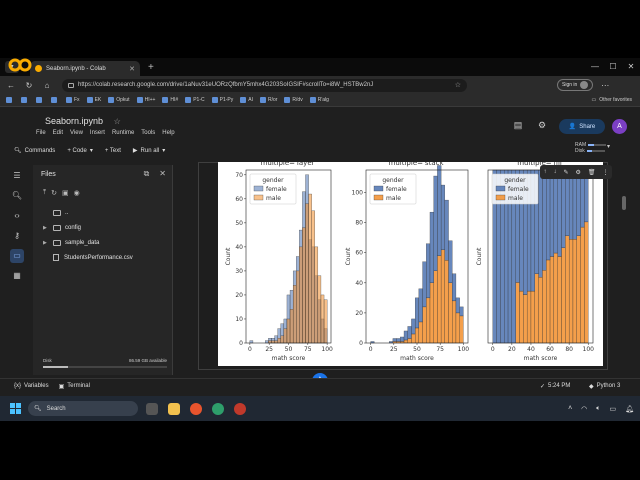  Describe the element at coordinates (151, 67) in the screenshot. I see `new-tab-icon: +` at that location.